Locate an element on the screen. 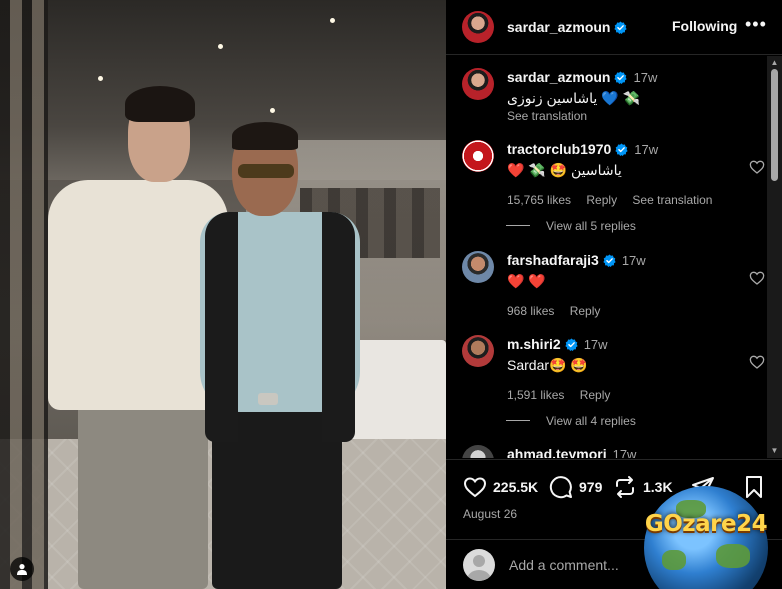 The image size is (782, 589). like-button: 225.5K is located at coordinates (500, 487).